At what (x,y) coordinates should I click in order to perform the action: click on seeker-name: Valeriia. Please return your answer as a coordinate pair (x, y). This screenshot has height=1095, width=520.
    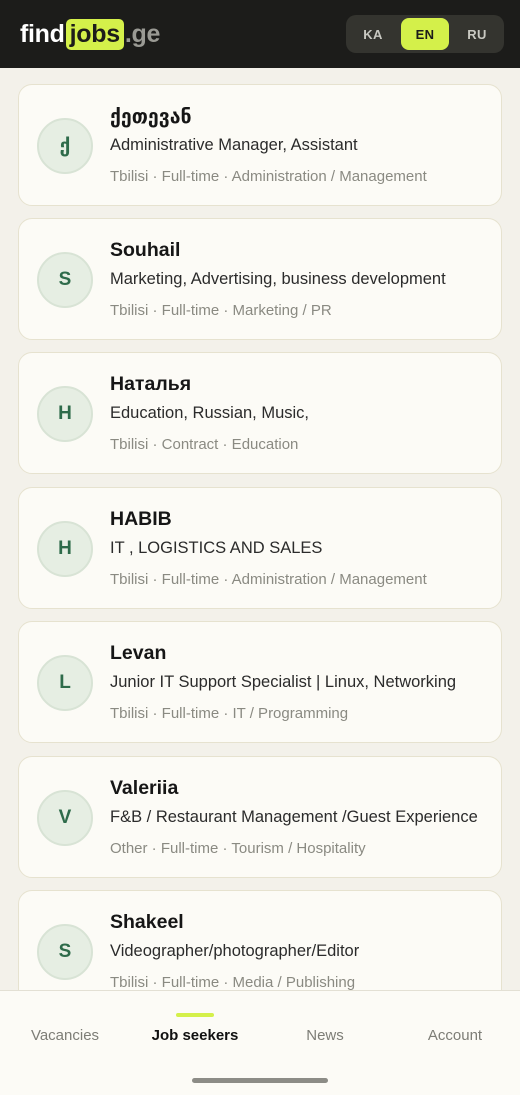
    Looking at the image, I should click on (144, 788).